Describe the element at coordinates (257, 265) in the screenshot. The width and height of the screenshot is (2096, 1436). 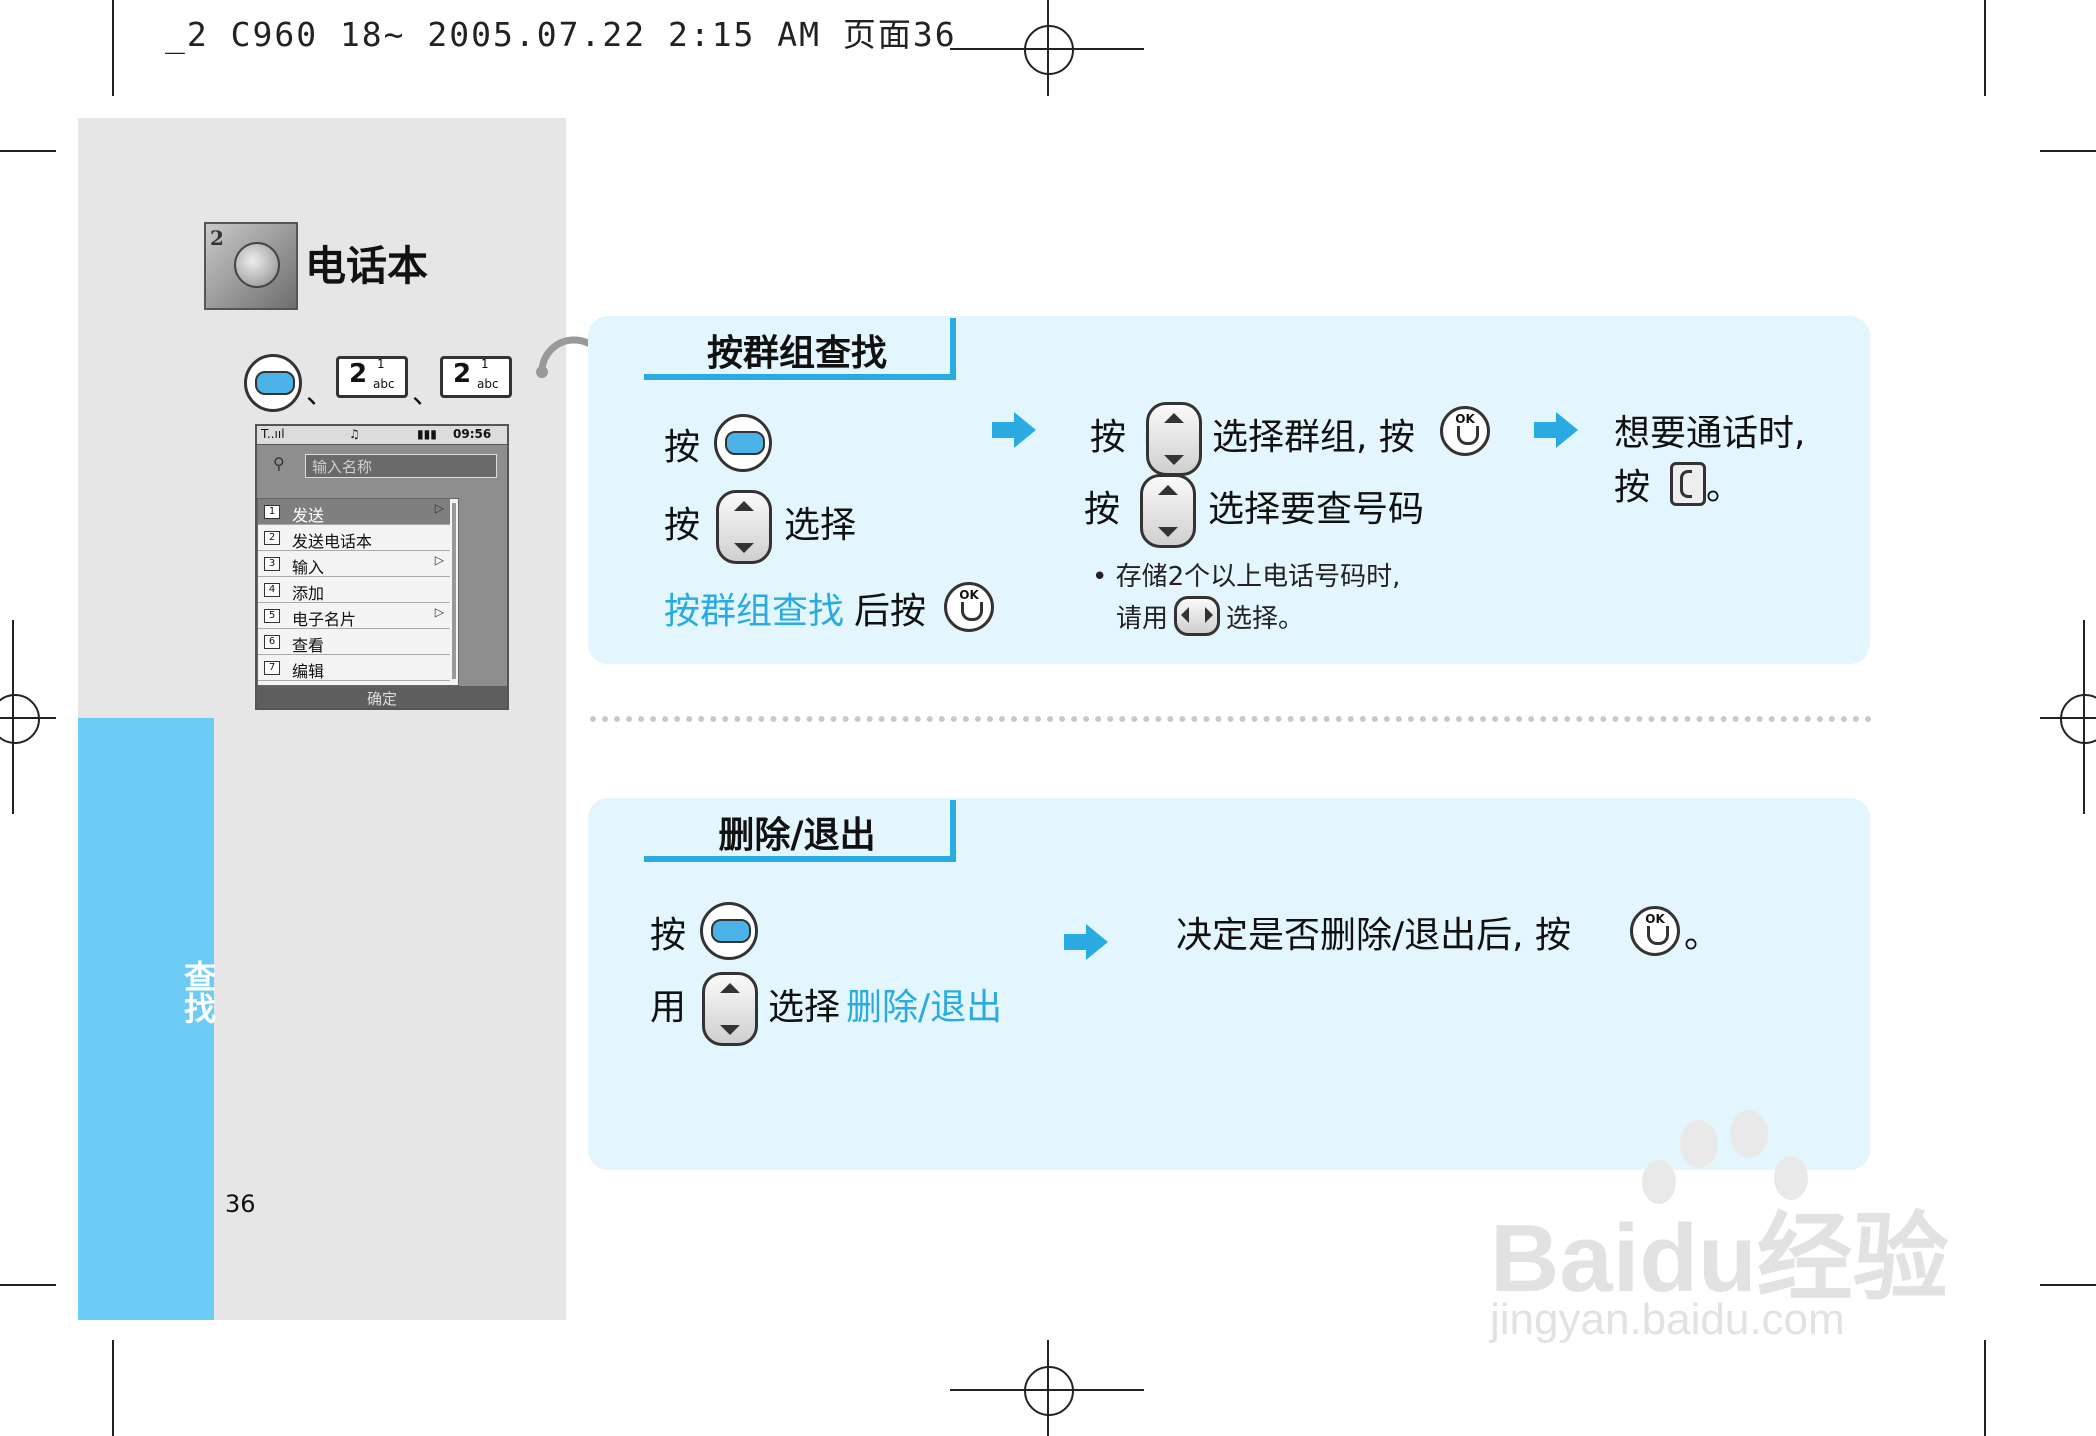
I see `globe-icon` at that location.